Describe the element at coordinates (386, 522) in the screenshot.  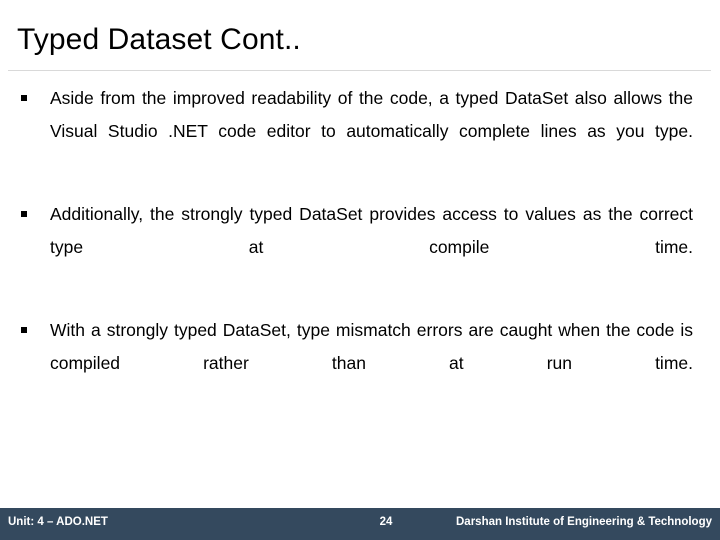
I see `footer-page-number: 24` at that location.